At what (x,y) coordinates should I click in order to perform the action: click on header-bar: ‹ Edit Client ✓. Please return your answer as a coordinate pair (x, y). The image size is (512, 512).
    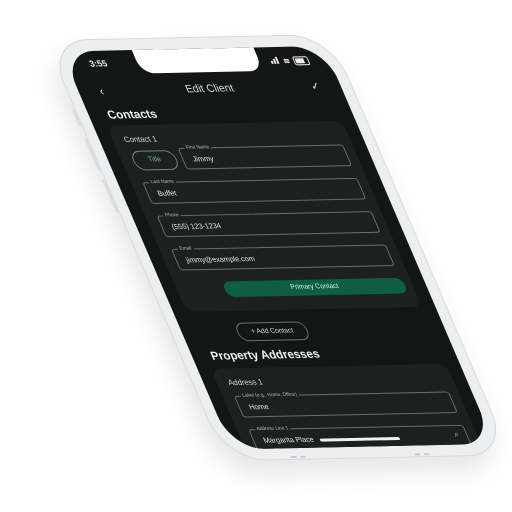
    Looking at the image, I should click on (210, 89).